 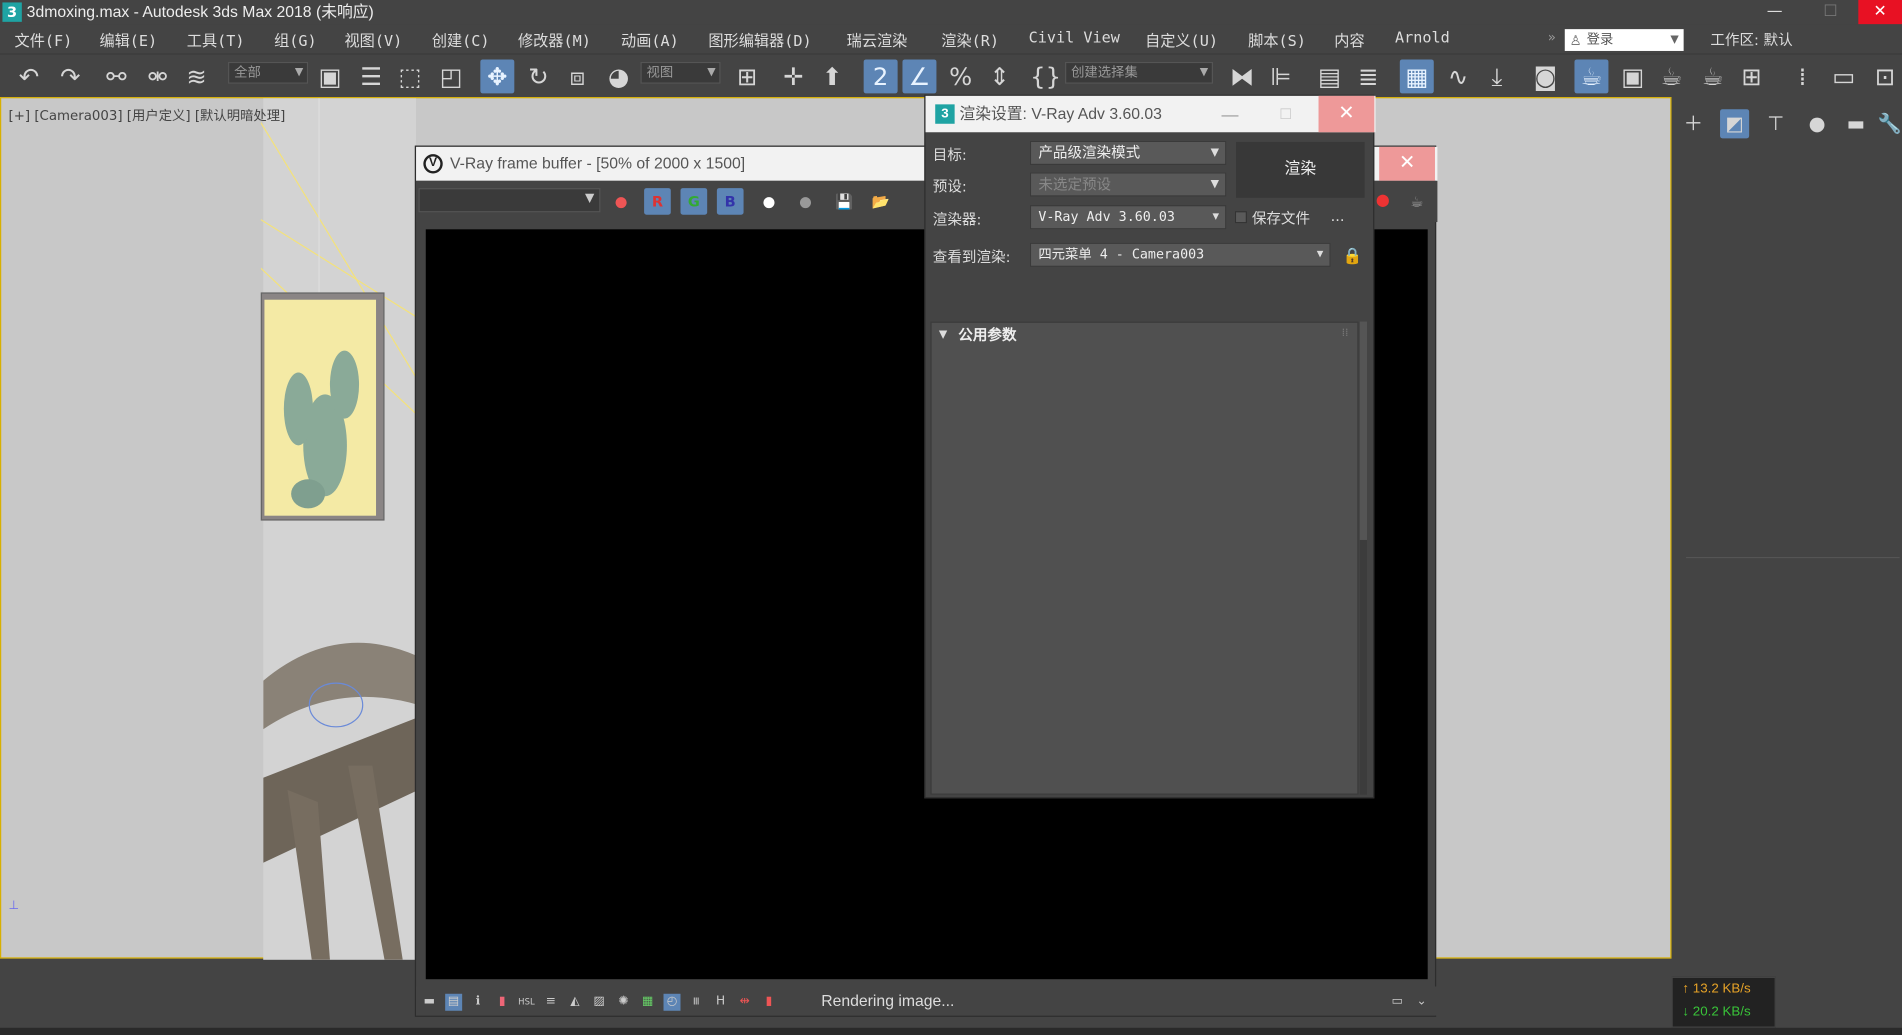 I want to click on move-icon: ✥, so click(x=497, y=76).